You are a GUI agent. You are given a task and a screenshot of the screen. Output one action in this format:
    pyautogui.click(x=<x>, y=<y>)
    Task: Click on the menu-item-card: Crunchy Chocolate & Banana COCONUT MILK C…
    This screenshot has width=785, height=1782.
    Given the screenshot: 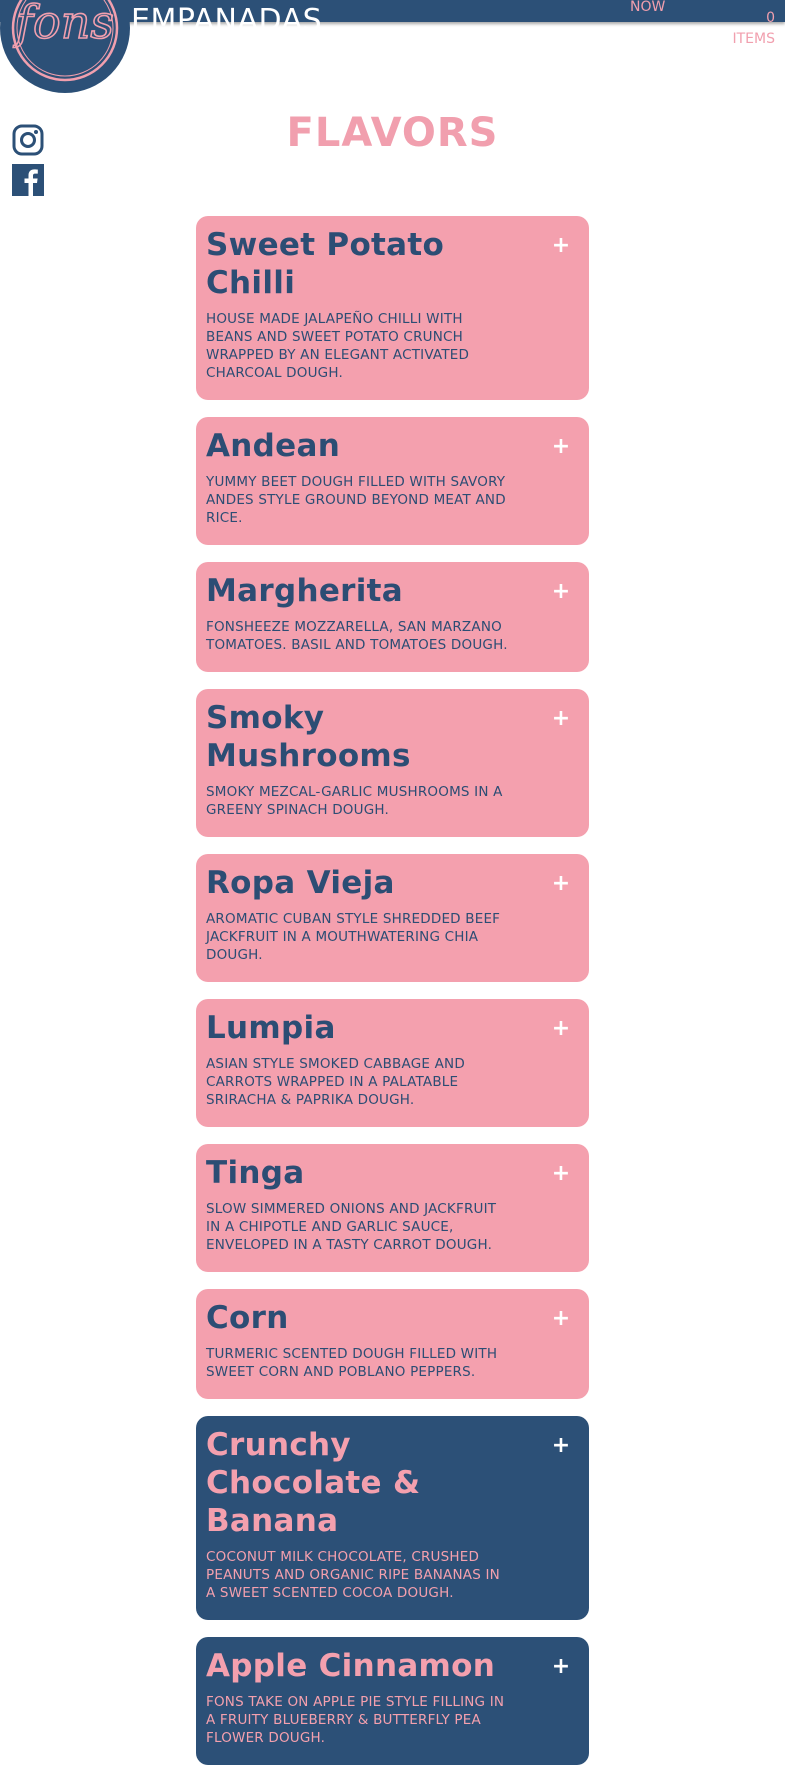 What is the action you would take?
    pyautogui.click(x=392, y=1518)
    